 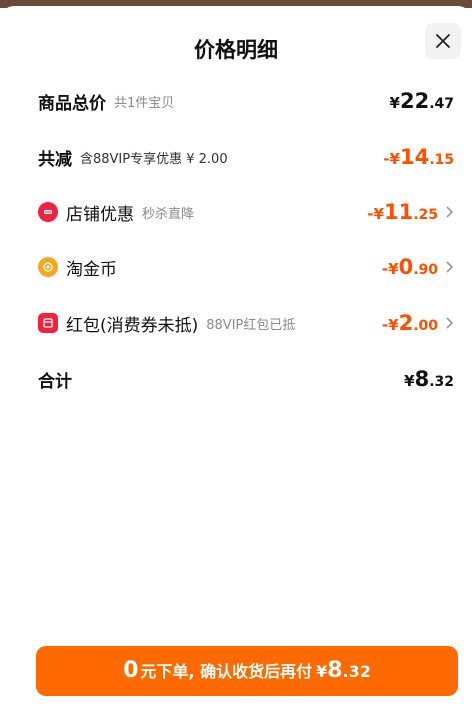 What do you see at coordinates (91, 269) in the screenshot?
I see `coin-label: 淘金币` at bounding box center [91, 269].